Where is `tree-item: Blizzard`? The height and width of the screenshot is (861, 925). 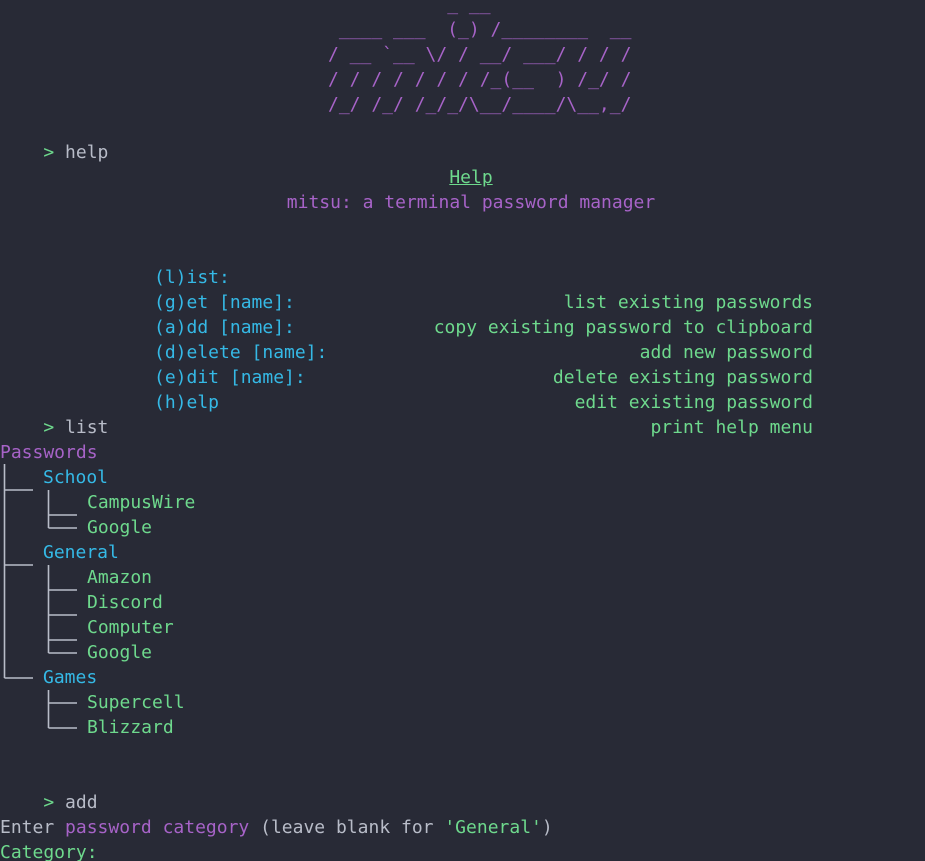
tree-item: Blizzard is located at coordinates (130, 727).